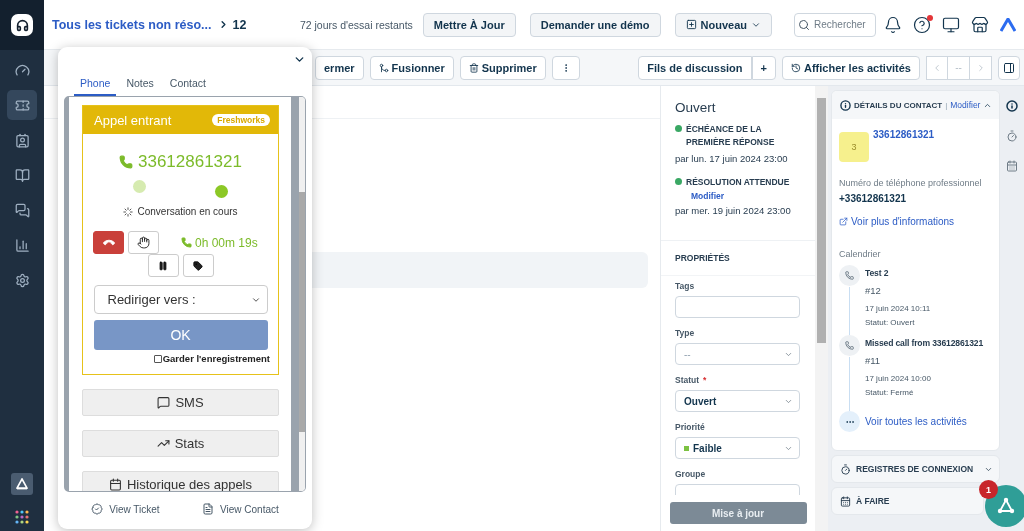 The image size is (1024, 531). I want to click on activities-button: Afficher les activités, so click(851, 67).